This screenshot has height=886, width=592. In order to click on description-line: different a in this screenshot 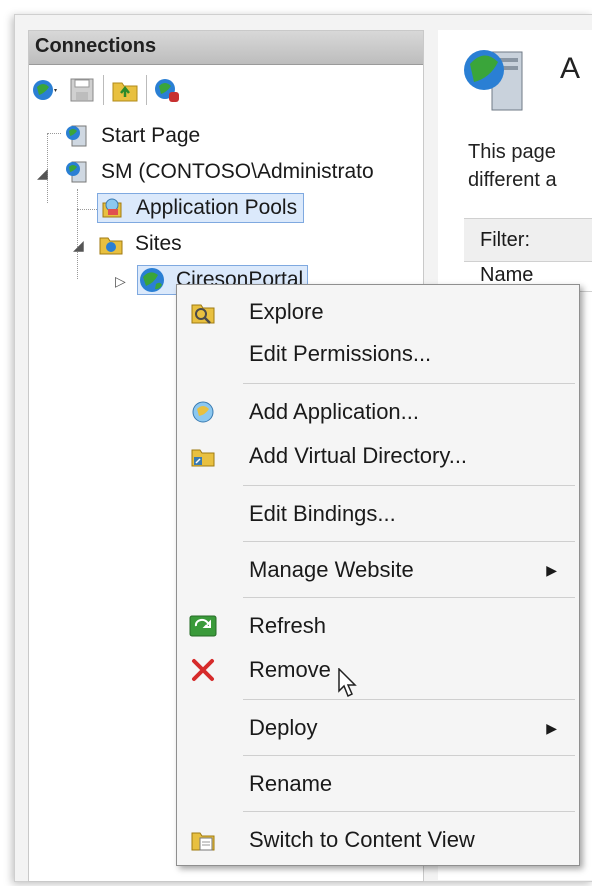, I will do `click(512, 180)`.